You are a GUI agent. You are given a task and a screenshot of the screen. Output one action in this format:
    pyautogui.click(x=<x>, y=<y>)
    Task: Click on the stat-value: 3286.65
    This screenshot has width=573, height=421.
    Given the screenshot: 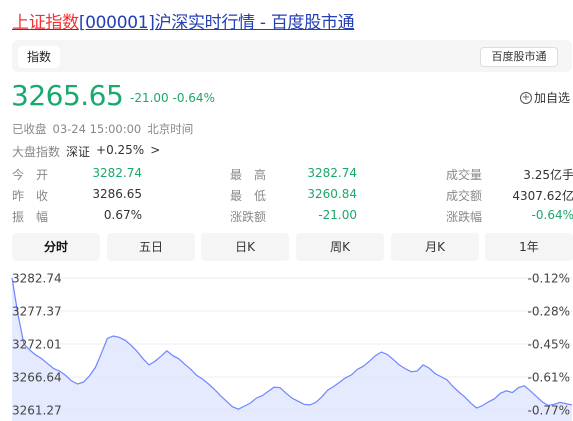 What is the action you would take?
    pyautogui.click(x=117, y=194)
    